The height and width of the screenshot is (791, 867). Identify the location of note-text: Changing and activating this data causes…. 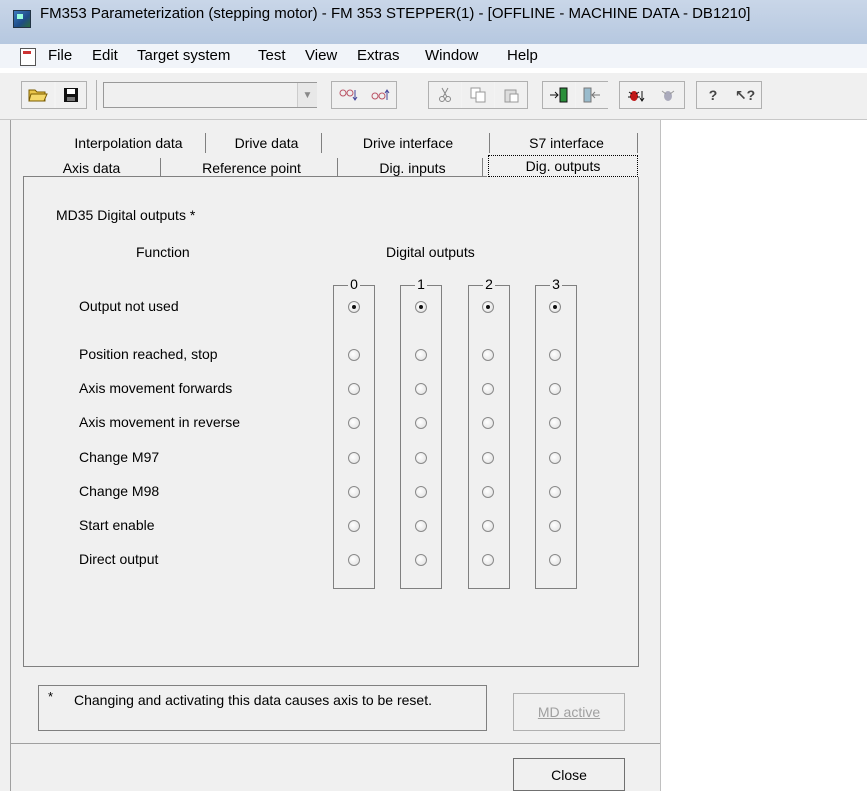
(253, 700).